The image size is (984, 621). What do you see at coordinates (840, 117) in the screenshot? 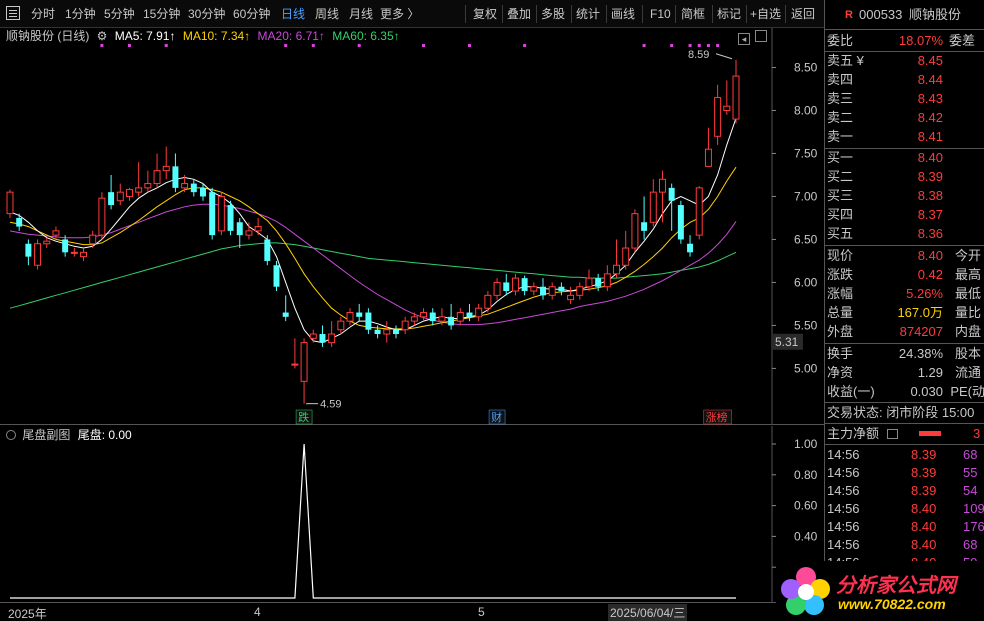
I see `ask-label: 卖二` at bounding box center [840, 117].